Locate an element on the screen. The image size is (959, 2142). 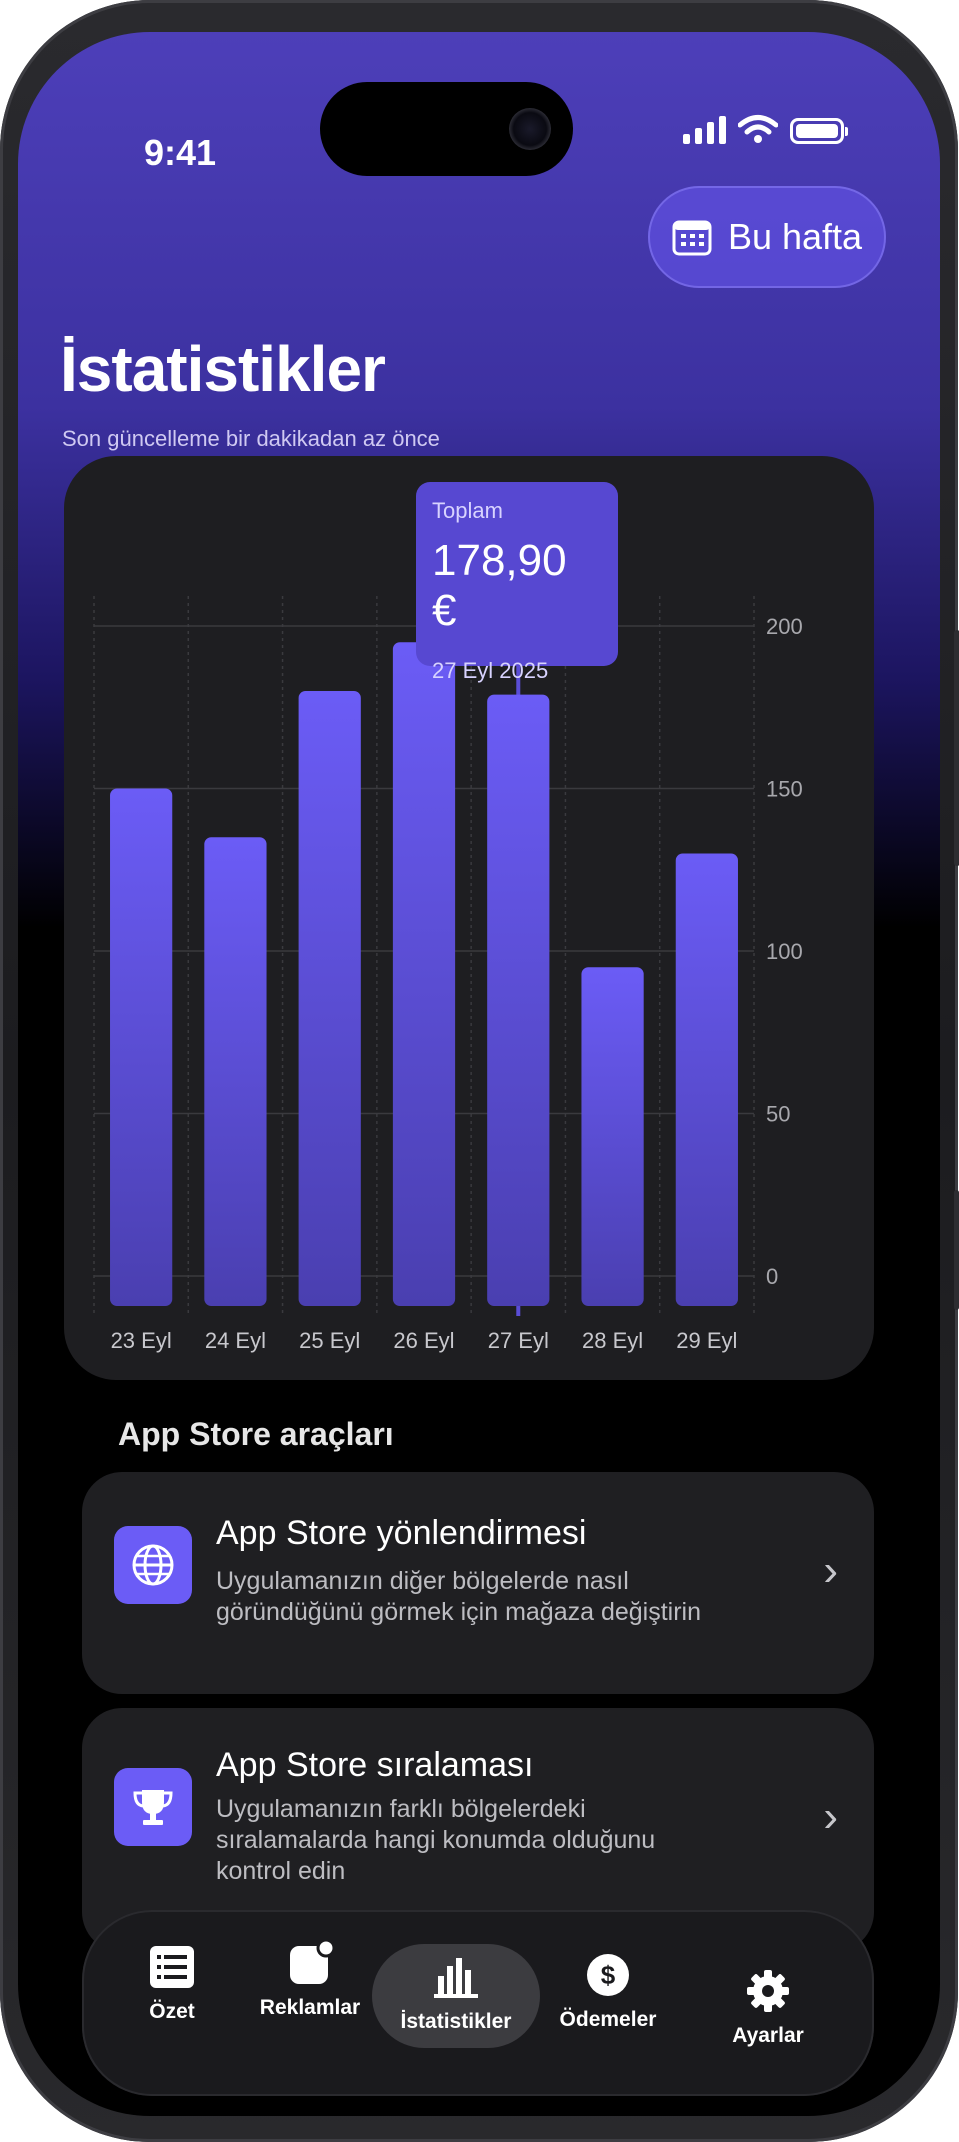
tab-reklamlar: Reklamlar is located at coordinates (310, 1980).